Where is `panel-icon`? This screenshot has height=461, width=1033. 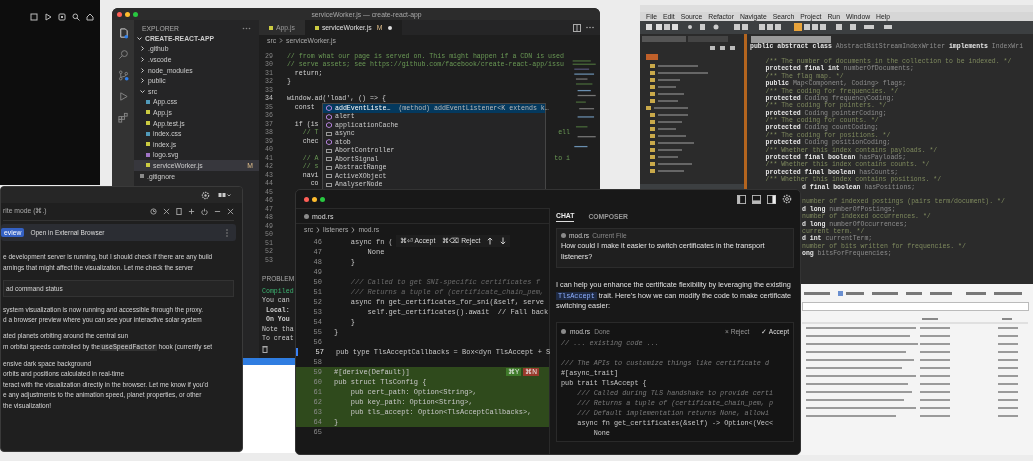 panel-icon is located at coordinates (756, 199).